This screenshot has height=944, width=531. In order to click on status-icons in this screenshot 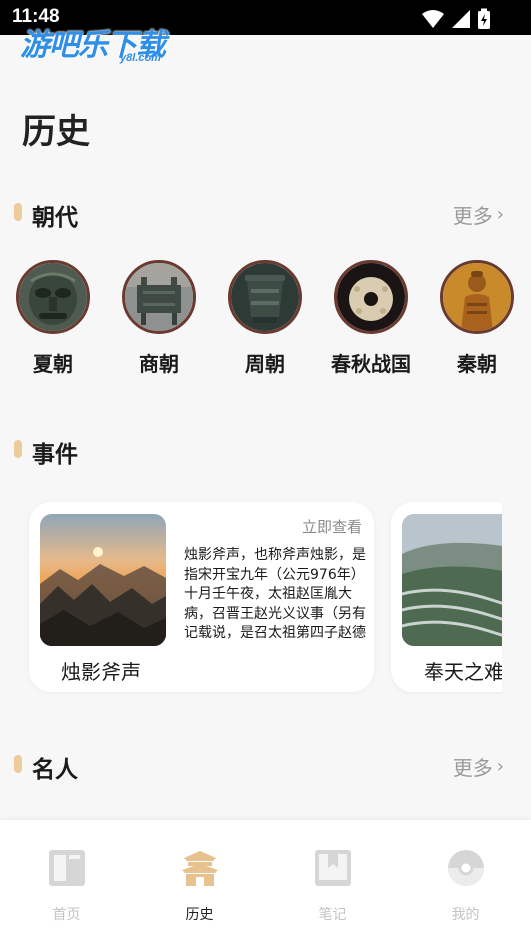, I will do `click(456, 19)`.